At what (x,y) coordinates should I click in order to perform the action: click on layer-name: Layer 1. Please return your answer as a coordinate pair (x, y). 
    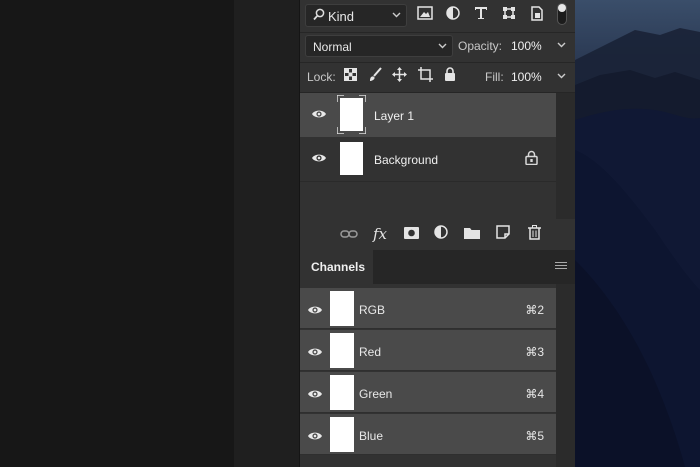
    Looking at the image, I should click on (394, 116).